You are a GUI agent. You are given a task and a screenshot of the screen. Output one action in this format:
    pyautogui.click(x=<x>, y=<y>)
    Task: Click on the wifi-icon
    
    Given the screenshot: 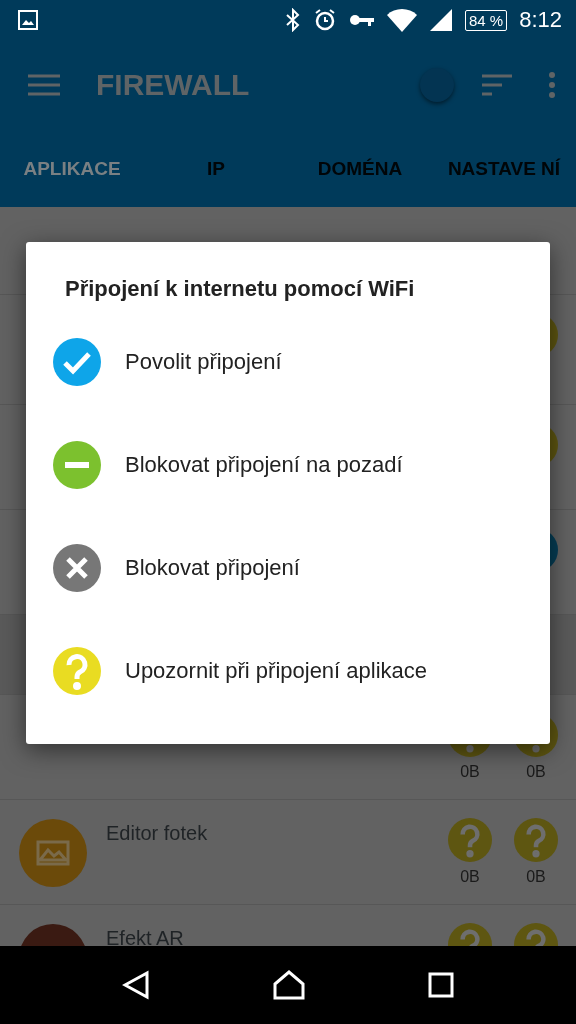 What is the action you would take?
    pyautogui.click(x=401, y=20)
    